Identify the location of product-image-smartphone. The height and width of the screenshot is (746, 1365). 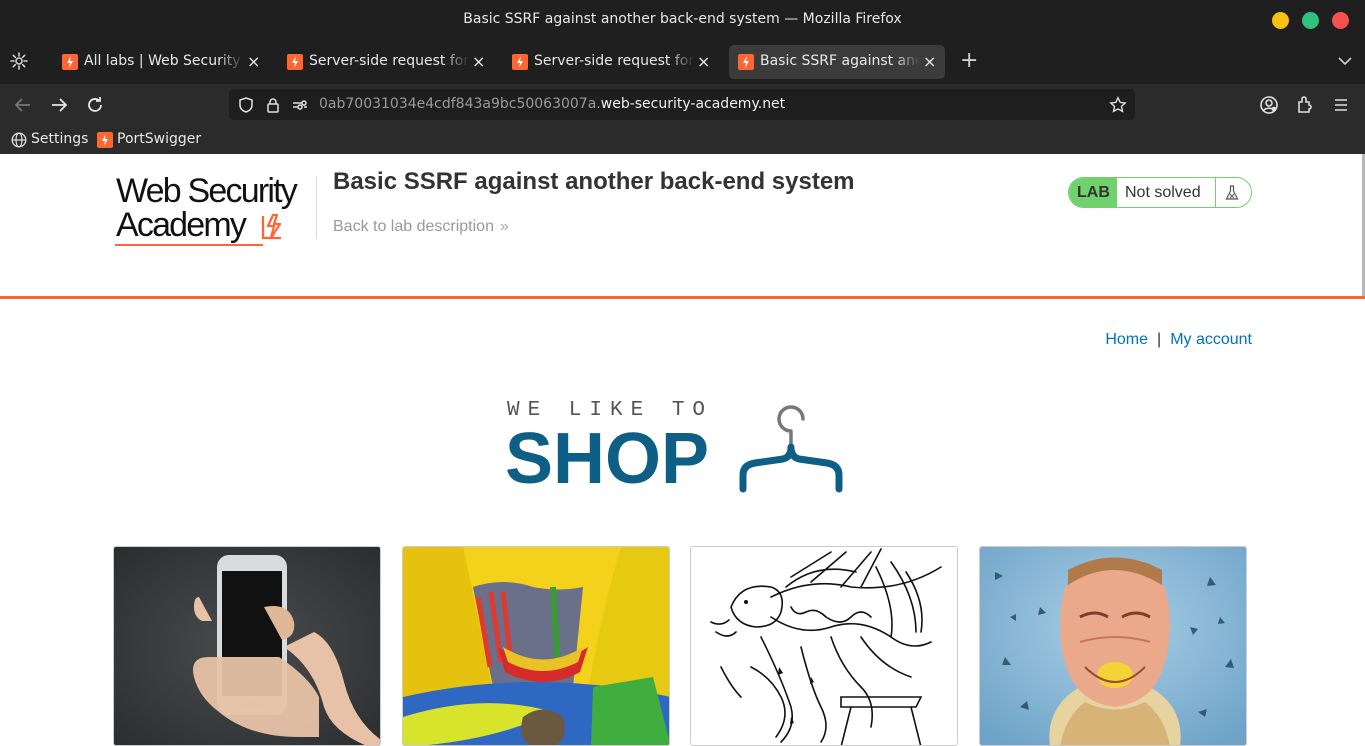
(247, 646).